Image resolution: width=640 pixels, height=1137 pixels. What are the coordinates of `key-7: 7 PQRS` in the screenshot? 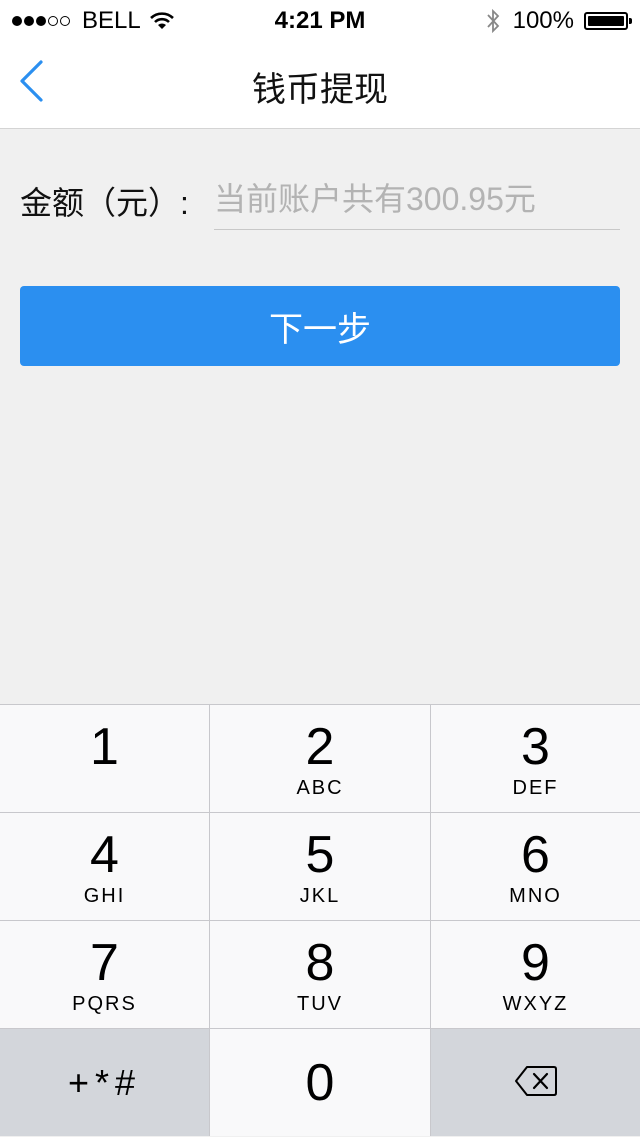 It's located at (104, 974).